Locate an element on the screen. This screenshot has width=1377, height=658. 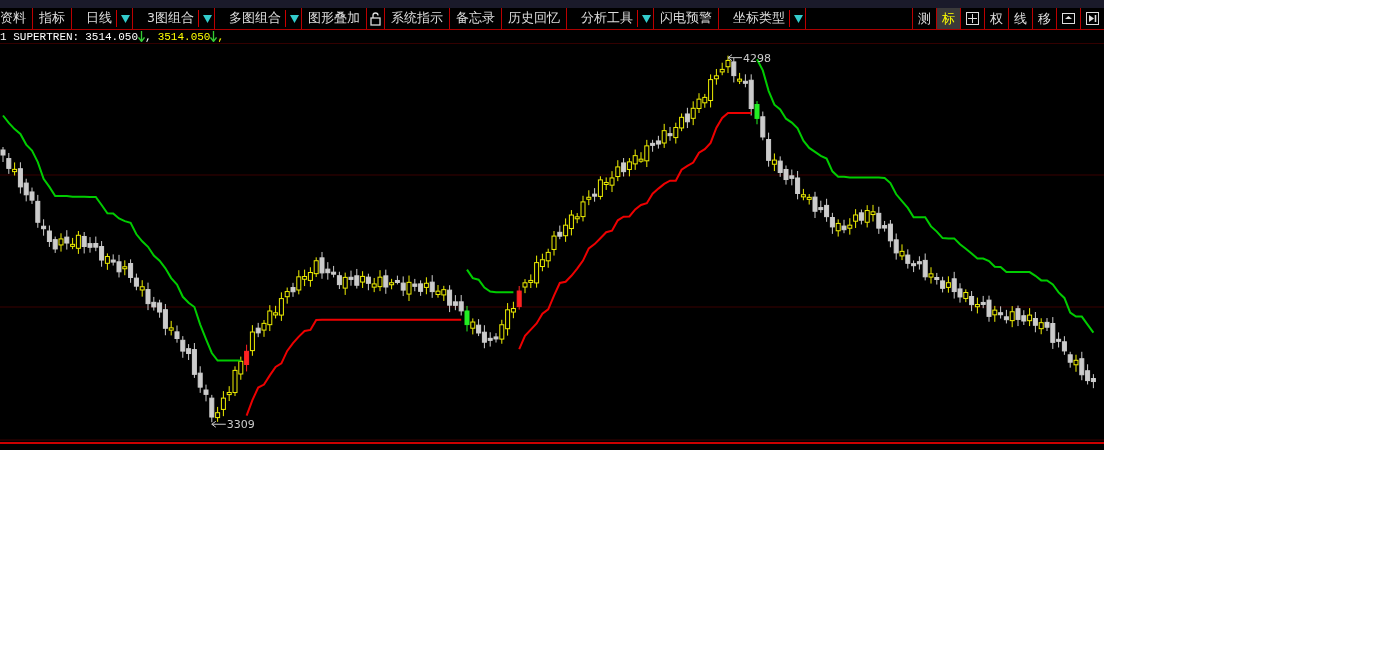
tool-button: 标 is located at coordinates (948, 18).